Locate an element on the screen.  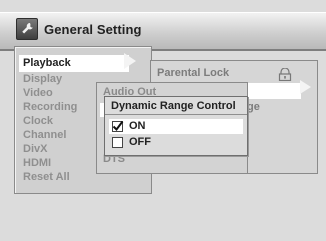
option-off-label: OFF is located at coordinates (140, 142).